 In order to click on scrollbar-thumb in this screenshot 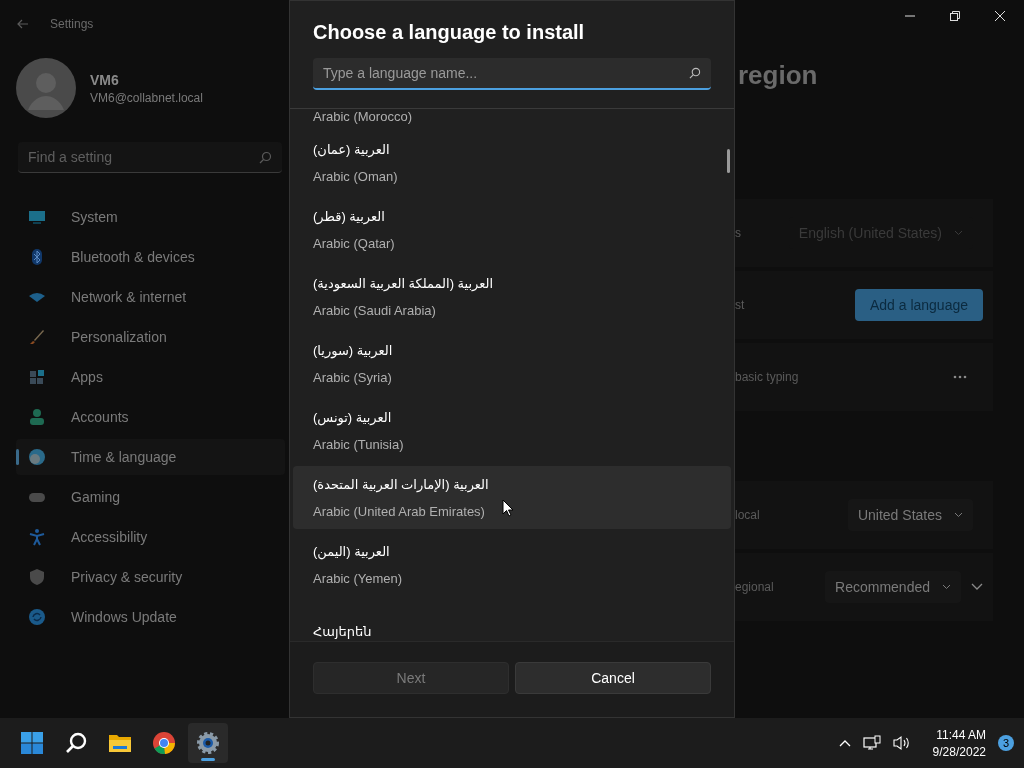, I will do `click(728, 161)`.